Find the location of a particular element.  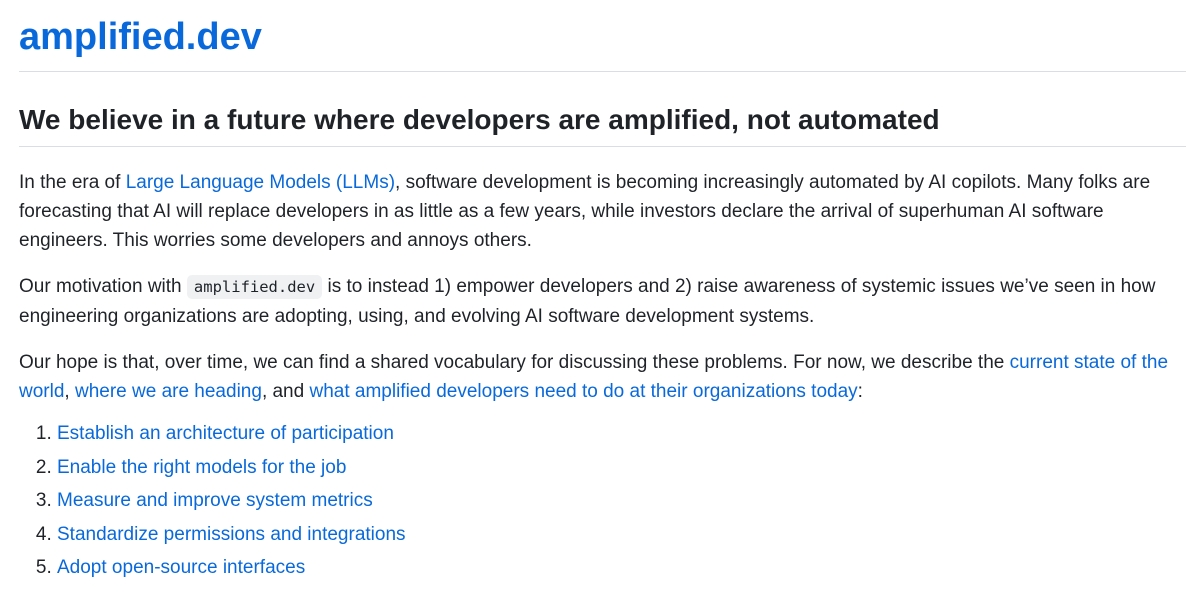

llm-link: Large Language Models (LLMs) is located at coordinates (260, 182).